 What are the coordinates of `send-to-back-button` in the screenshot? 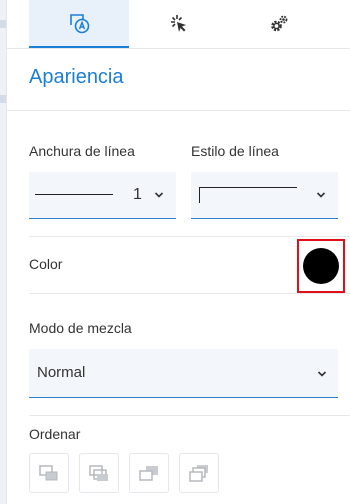 It's located at (199, 473).